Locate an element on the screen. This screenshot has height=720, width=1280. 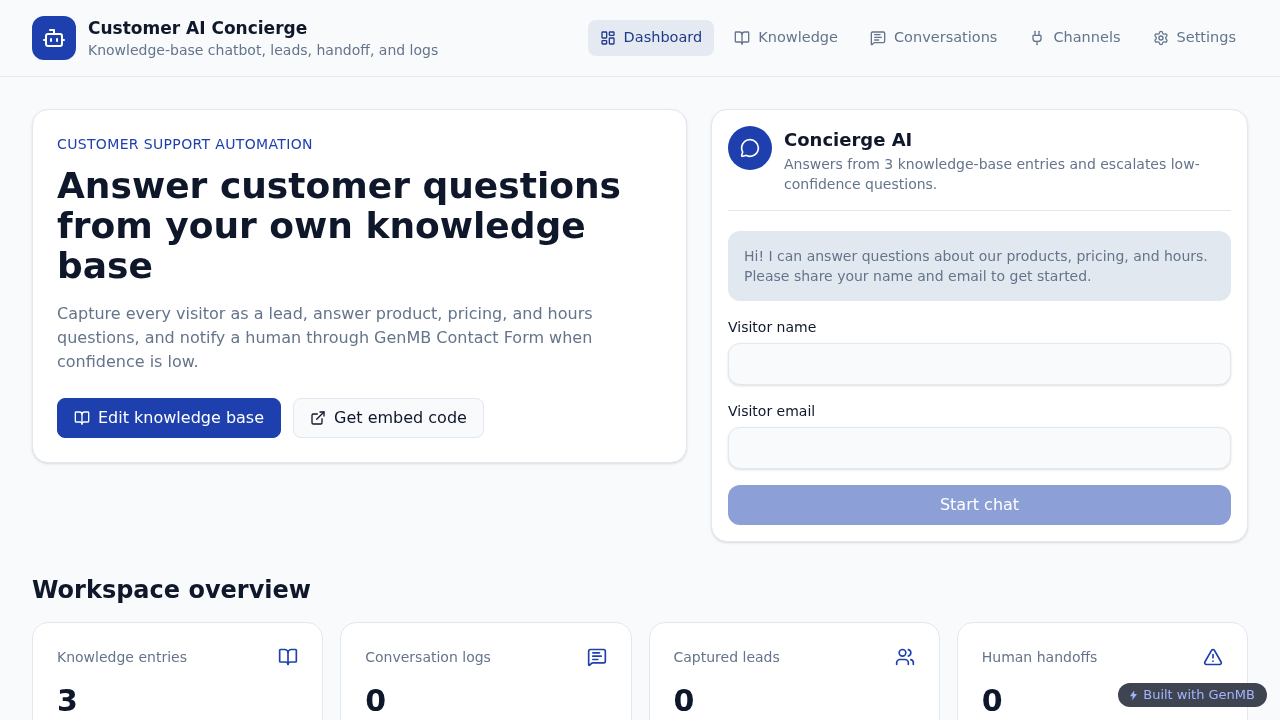
nav-tab: Dashboard is located at coordinates (651, 38).